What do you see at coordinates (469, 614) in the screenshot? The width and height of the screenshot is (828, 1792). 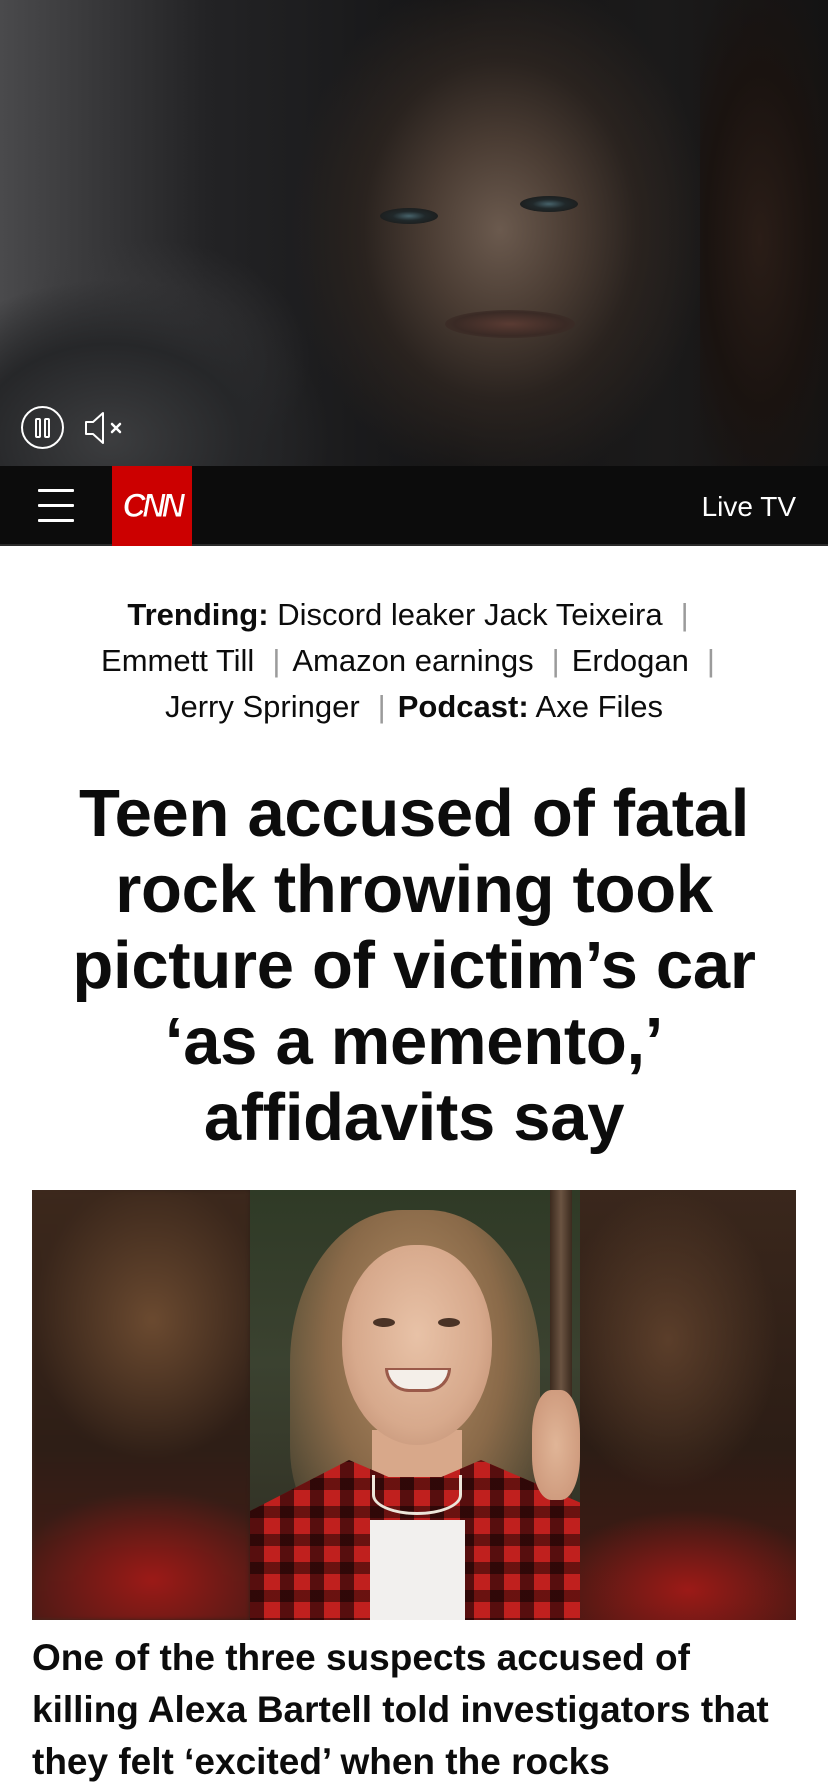 I see `trending-link: Discord leaker Jack Teixeira` at bounding box center [469, 614].